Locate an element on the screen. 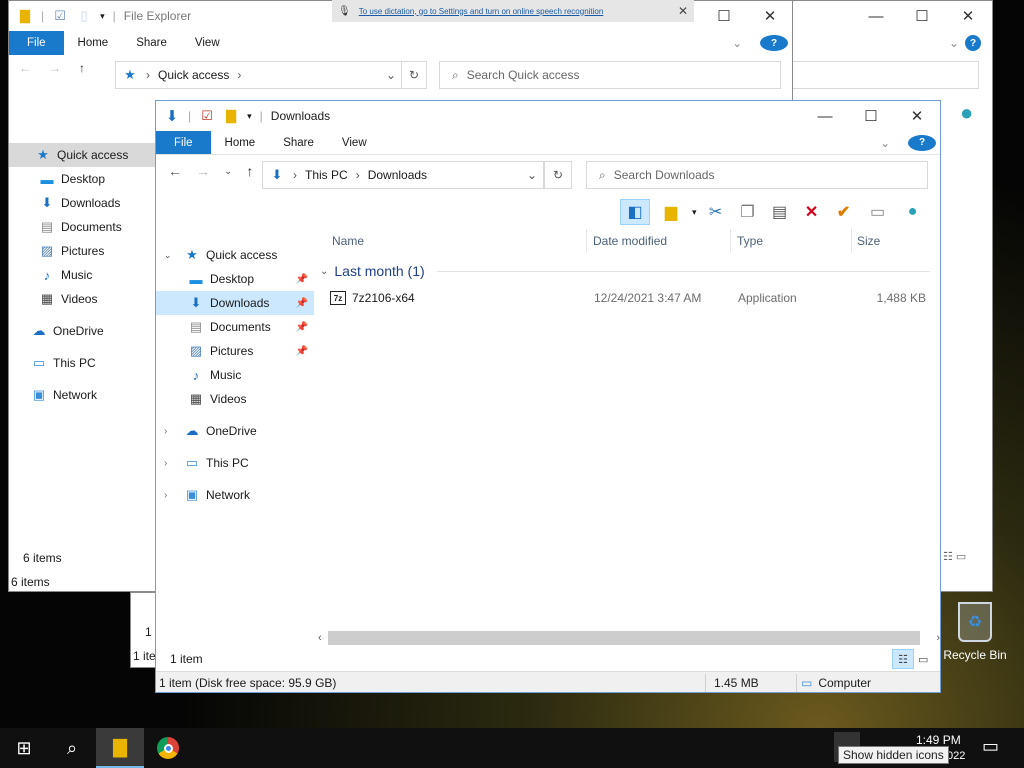 This screenshot has width=1024, height=768. navigation-pane-icon: ◧ is located at coordinates (635, 212).